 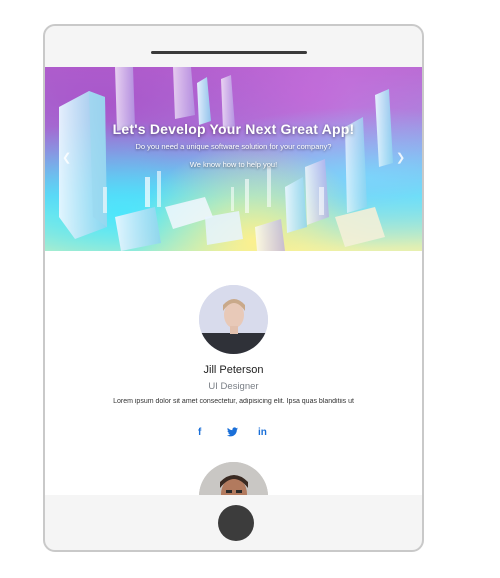 I want to click on chevron-left-icon: ❮, so click(x=67, y=158).